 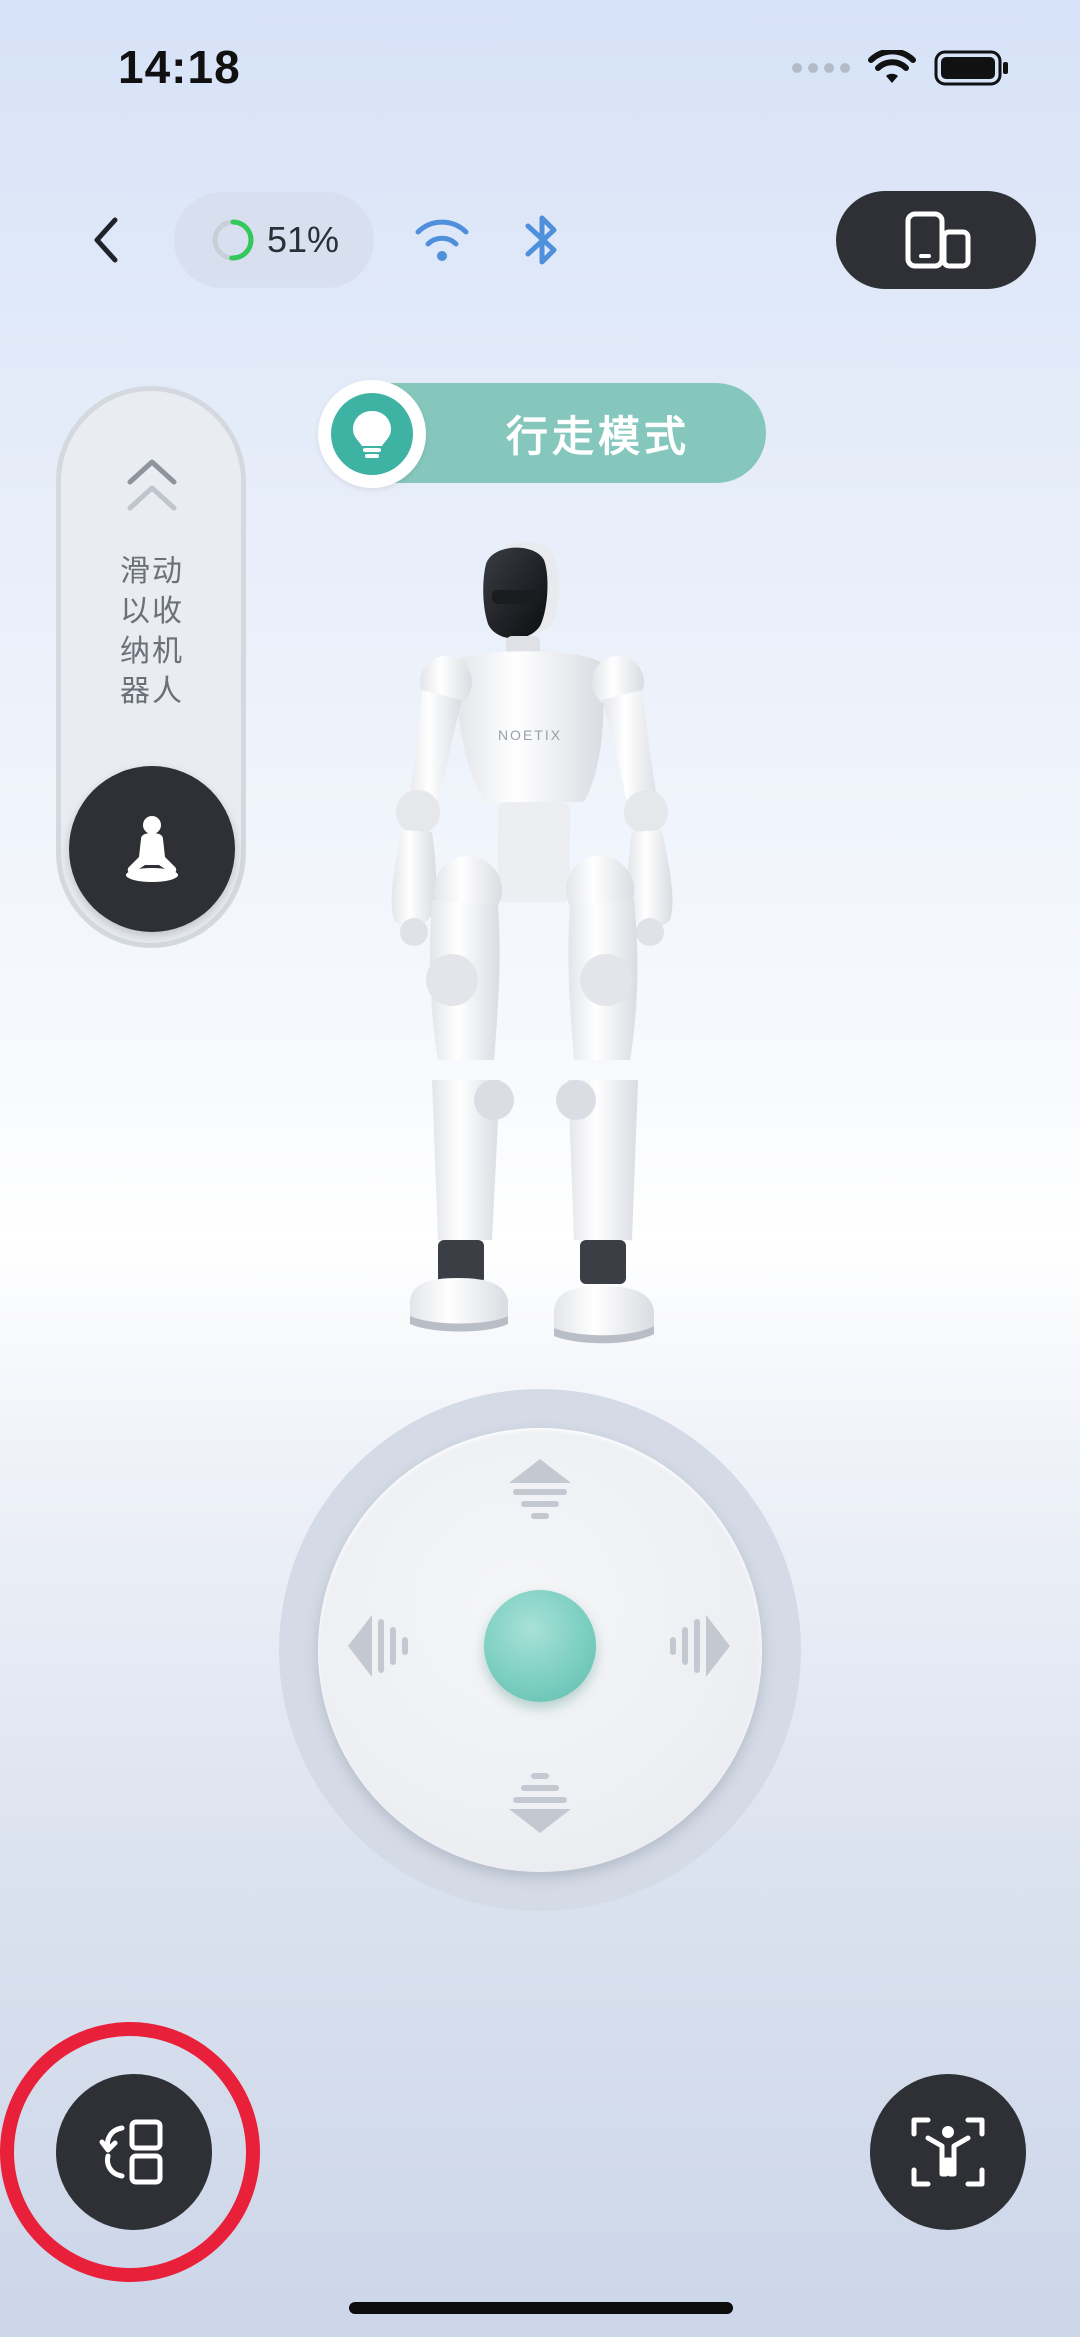 I want to click on full-body-scan-button, so click(x=948, y=2152).